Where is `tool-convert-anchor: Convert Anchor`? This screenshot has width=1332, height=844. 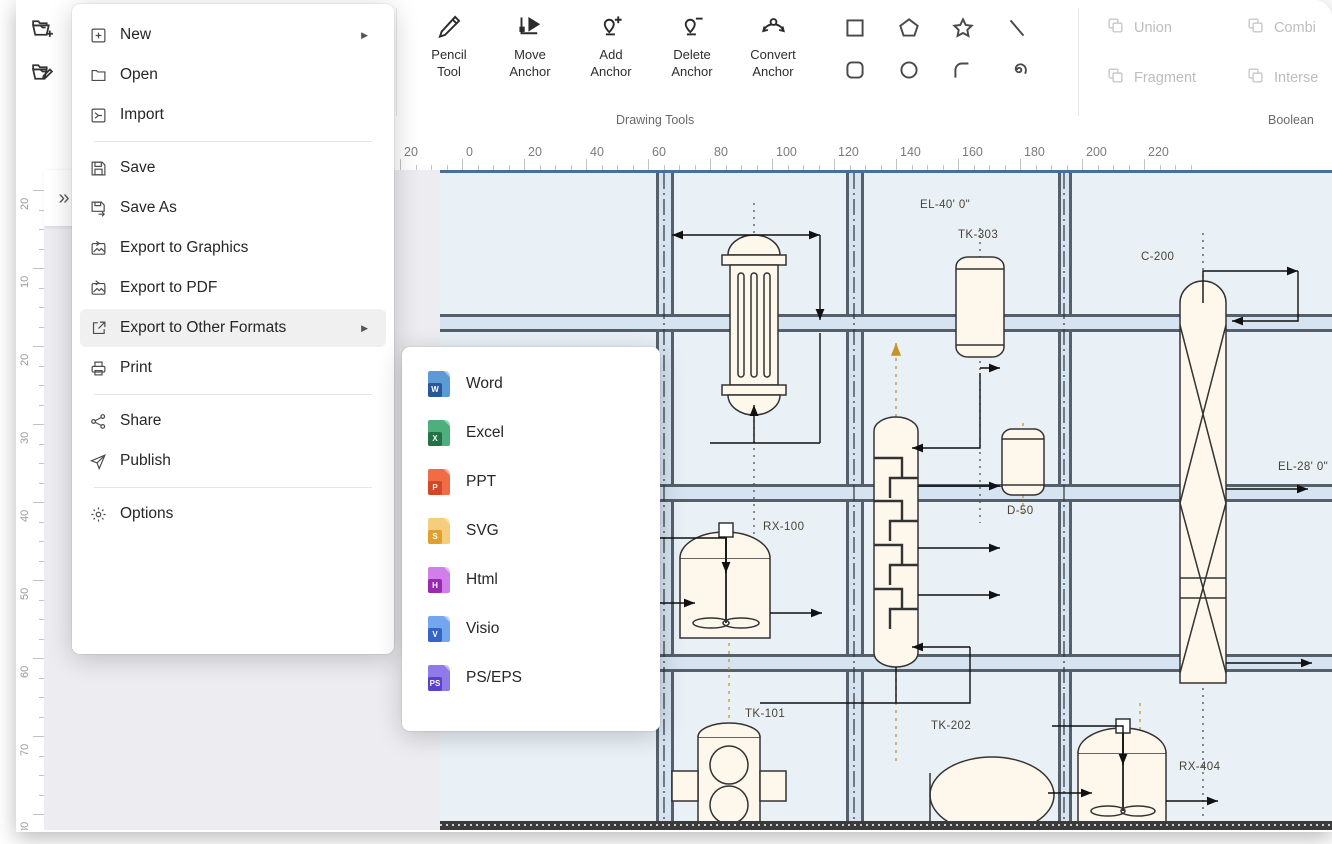
tool-convert-anchor: Convert Anchor is located at coordinates (773, 43).